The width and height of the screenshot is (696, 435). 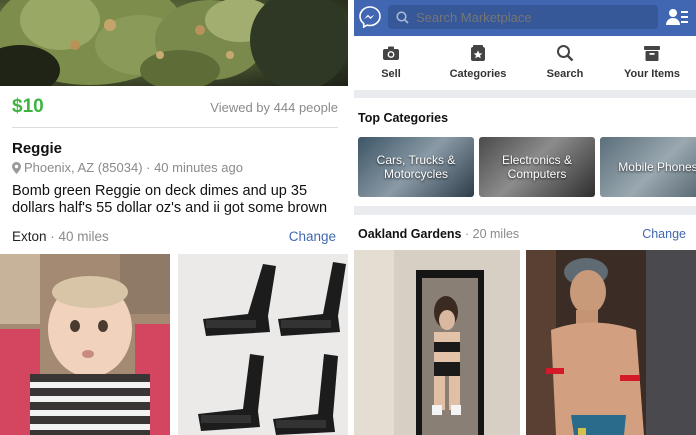 What do you see at coordinates (657, 167) in the screenshot?
I see `category-mobile-label: Mobile Phones` at bounding box center [657, 167].